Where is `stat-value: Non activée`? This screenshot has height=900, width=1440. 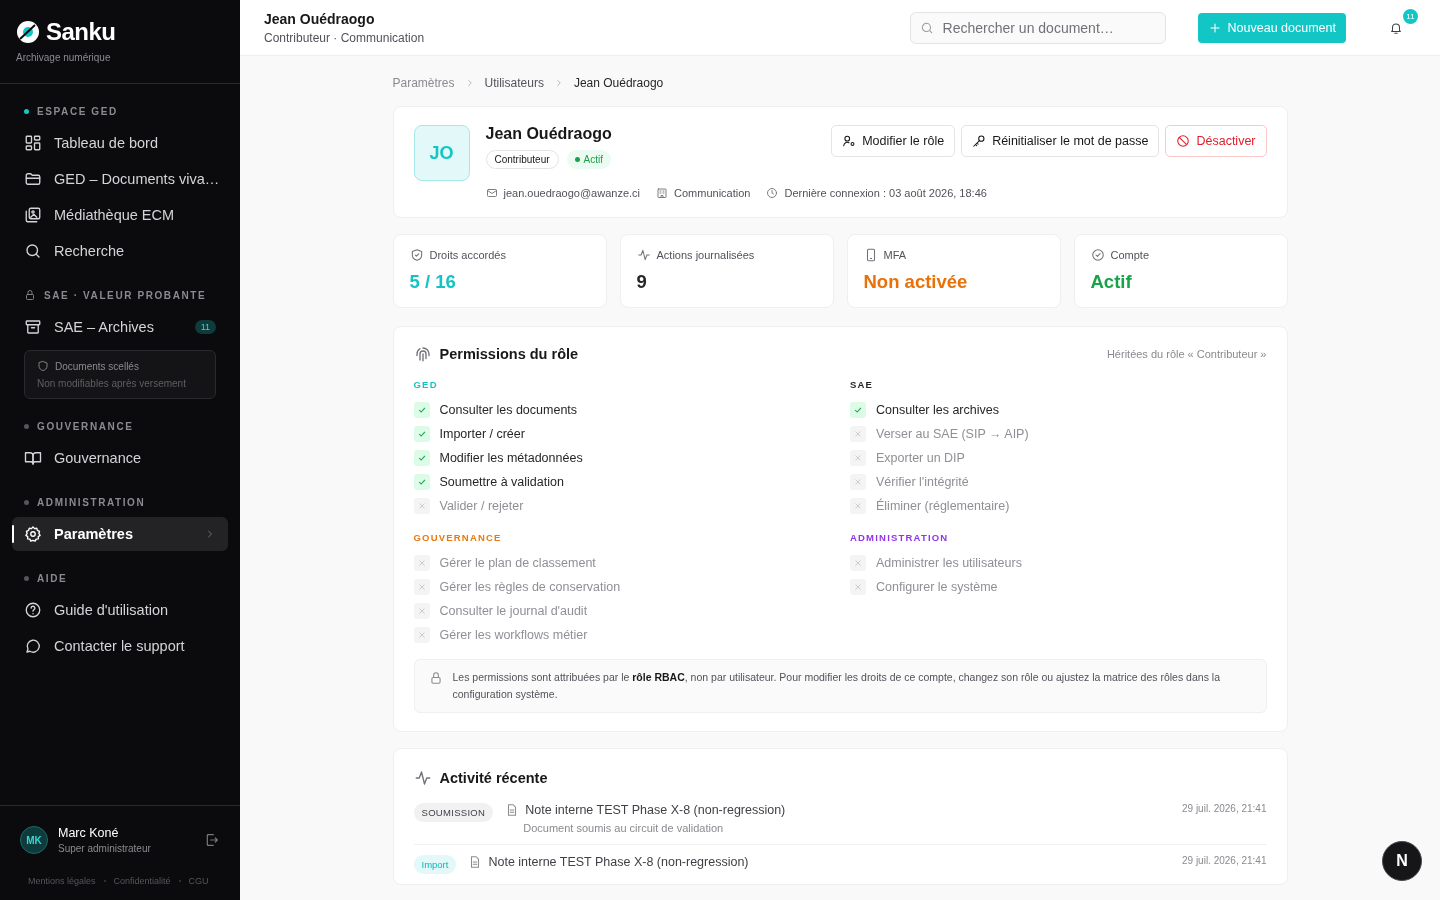 stat-value: Non activée is located at coordinates (916, 282).